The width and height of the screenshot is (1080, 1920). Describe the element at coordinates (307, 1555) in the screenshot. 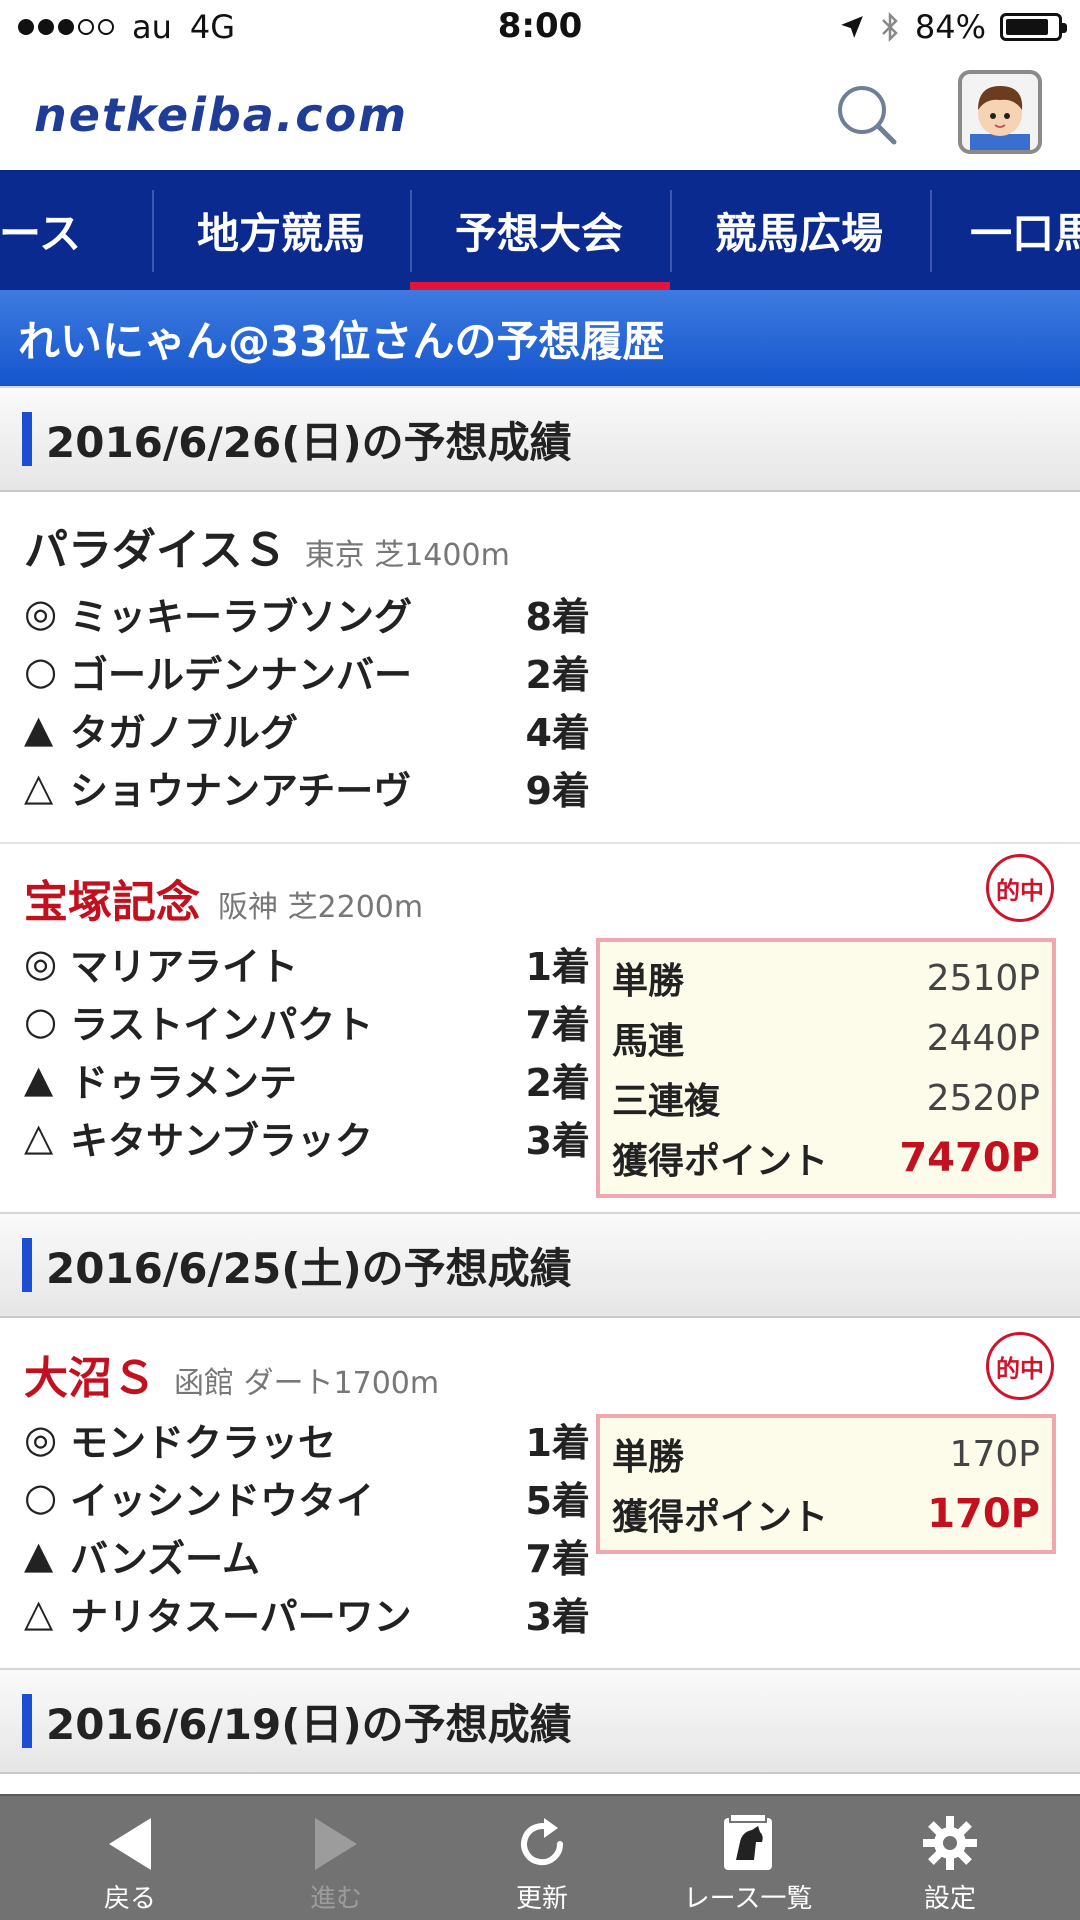

I see `pick-row: ▲ バンズーム 7着` at that location.